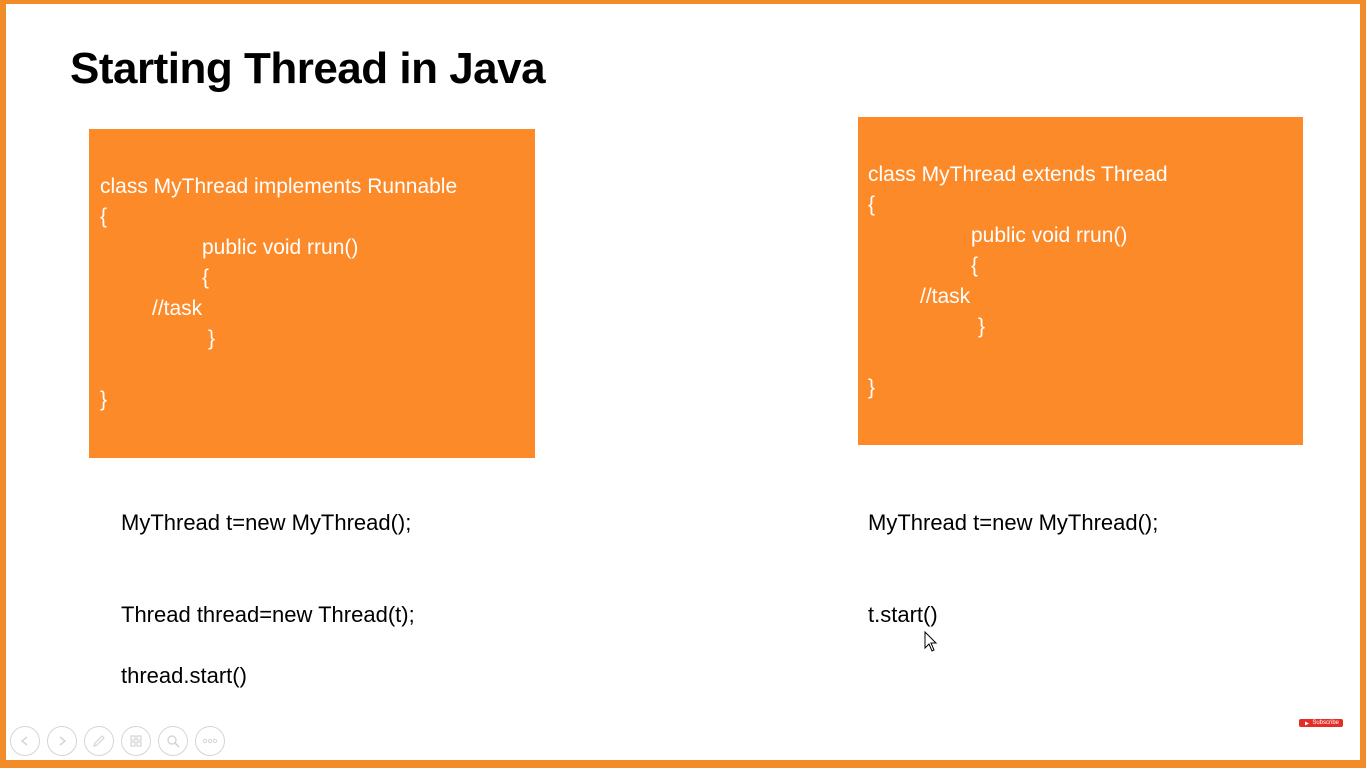  I want to click on prev-slide-button, so click(25, 741).